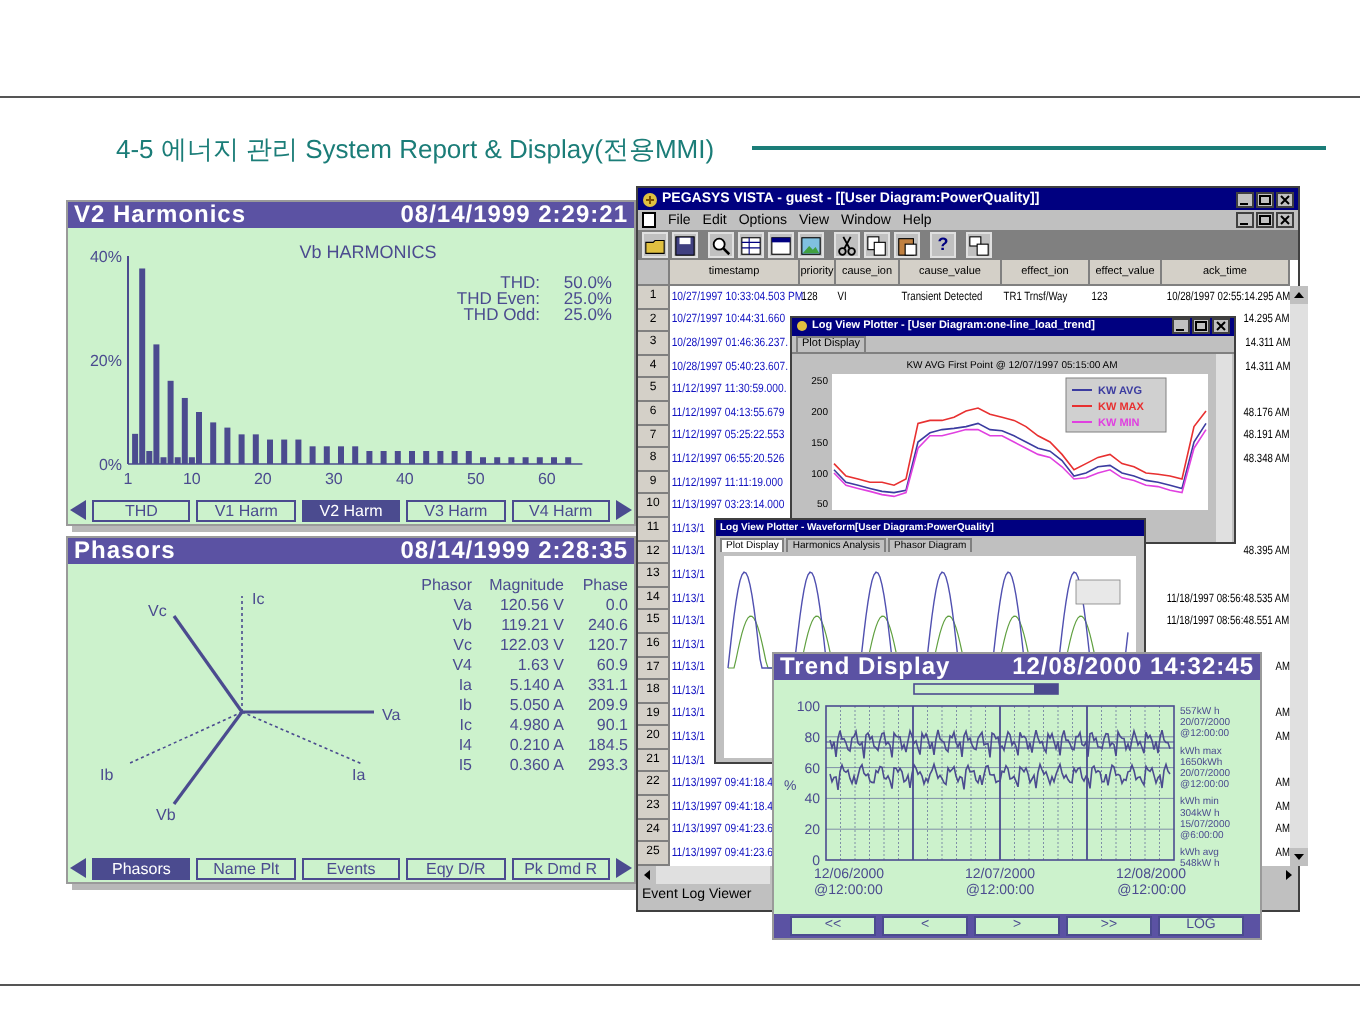  I want to click on table-cell-text: 5.140 A, so click(535, 686).